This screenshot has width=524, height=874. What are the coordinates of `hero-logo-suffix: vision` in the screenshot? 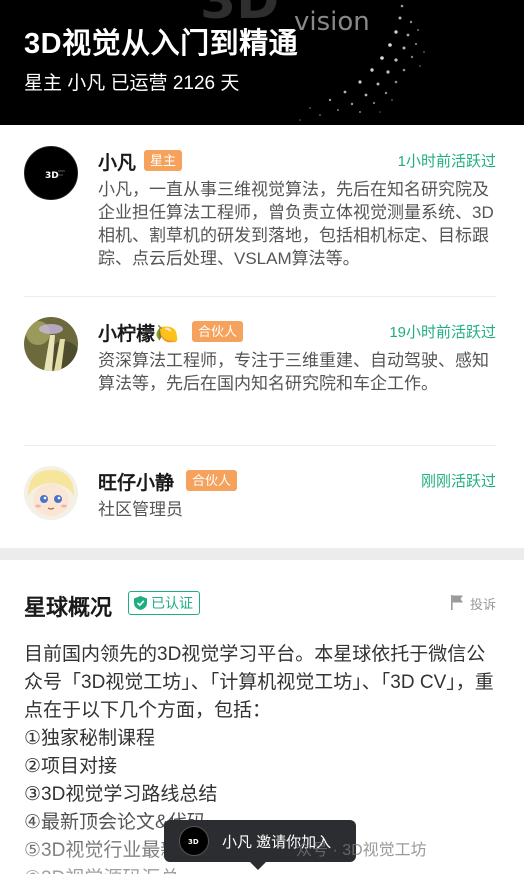 It's located at (332, 22).